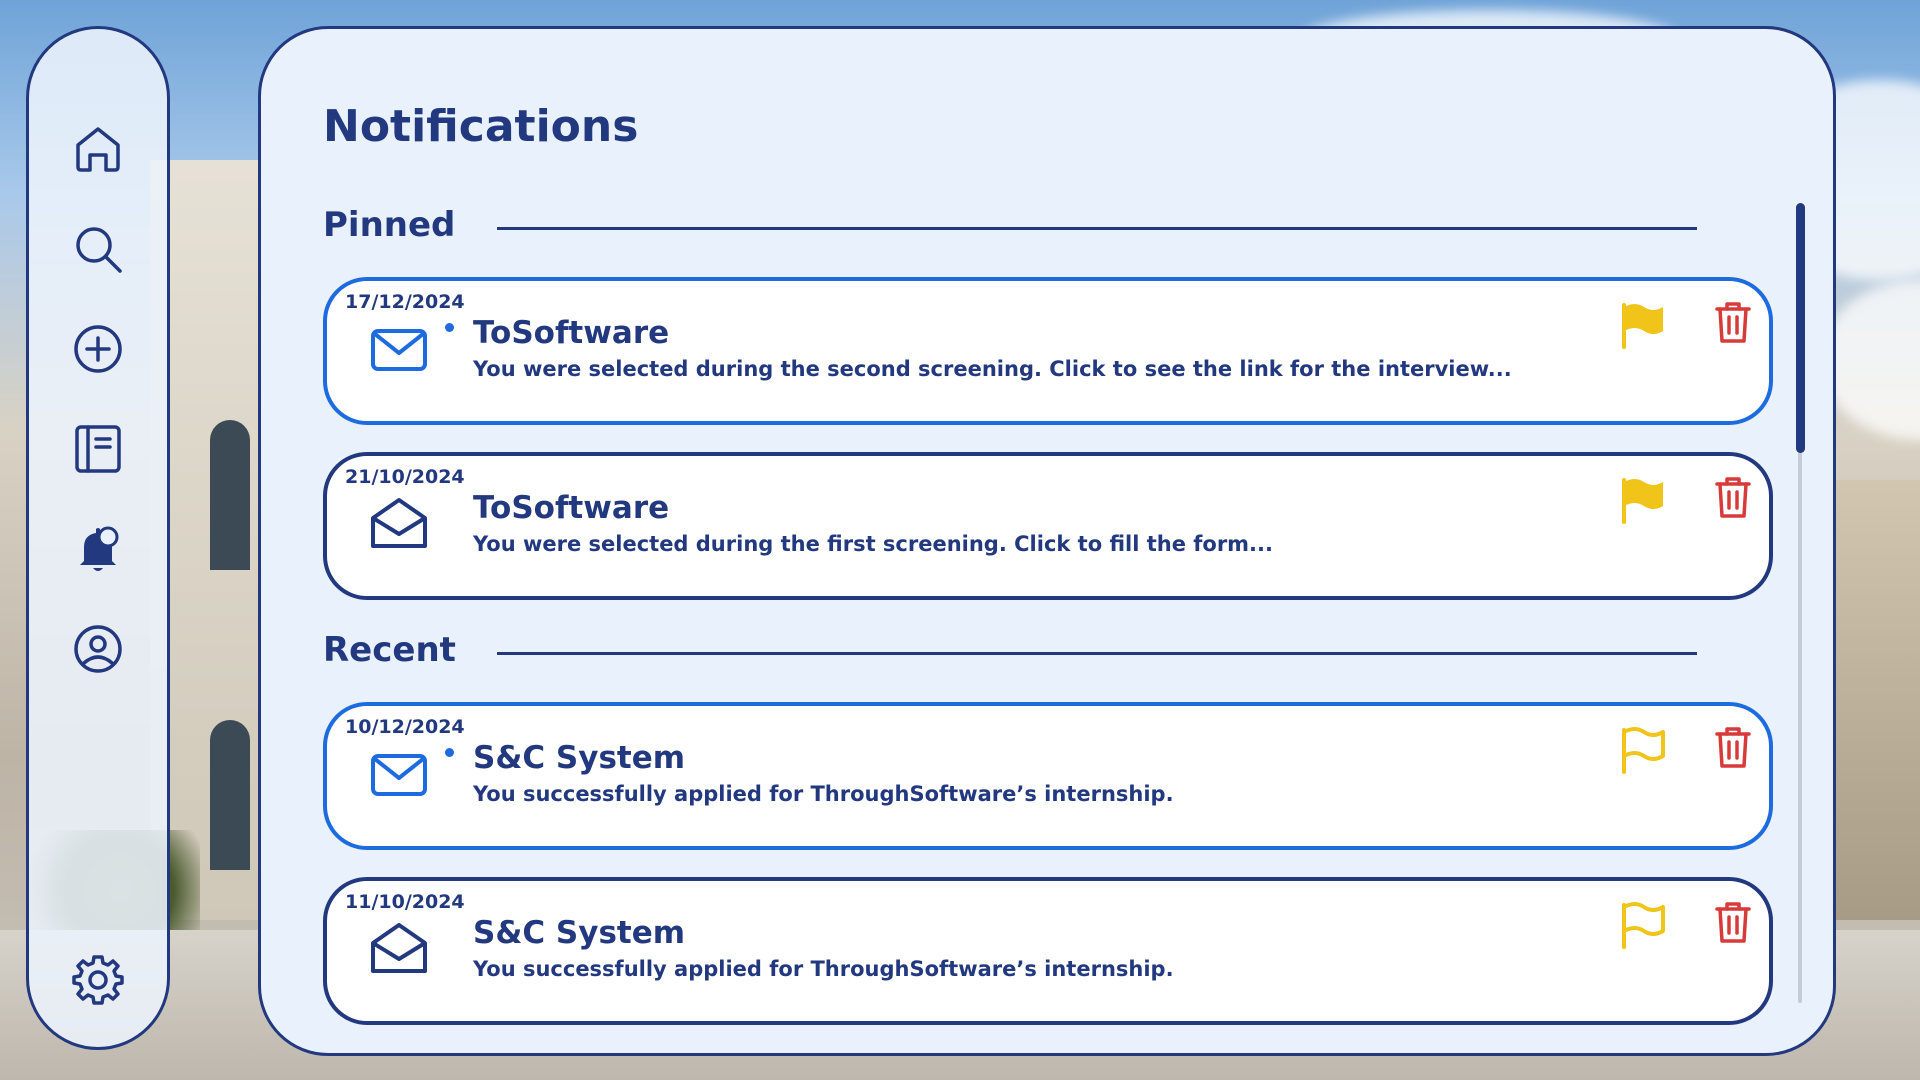  I want to click on bell-icon, so click(98, 549).